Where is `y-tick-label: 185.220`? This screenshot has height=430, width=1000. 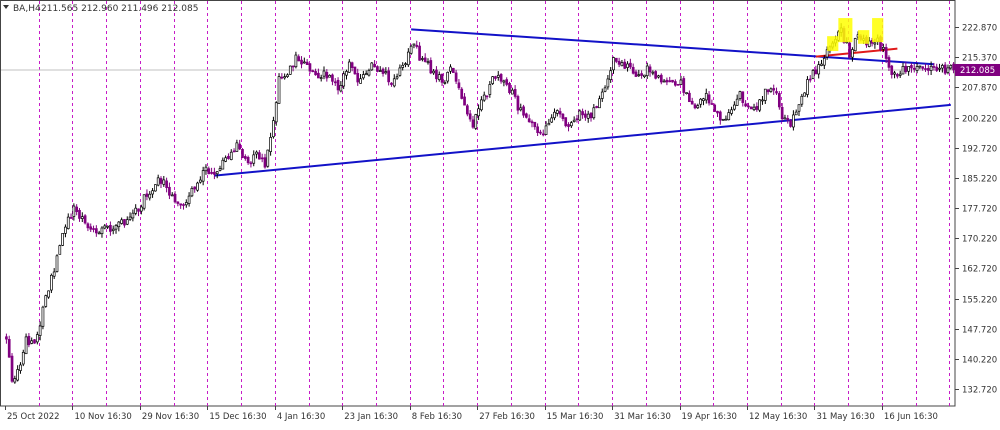 y-tick-label: 185.220 is located at coordinates (979, 180).